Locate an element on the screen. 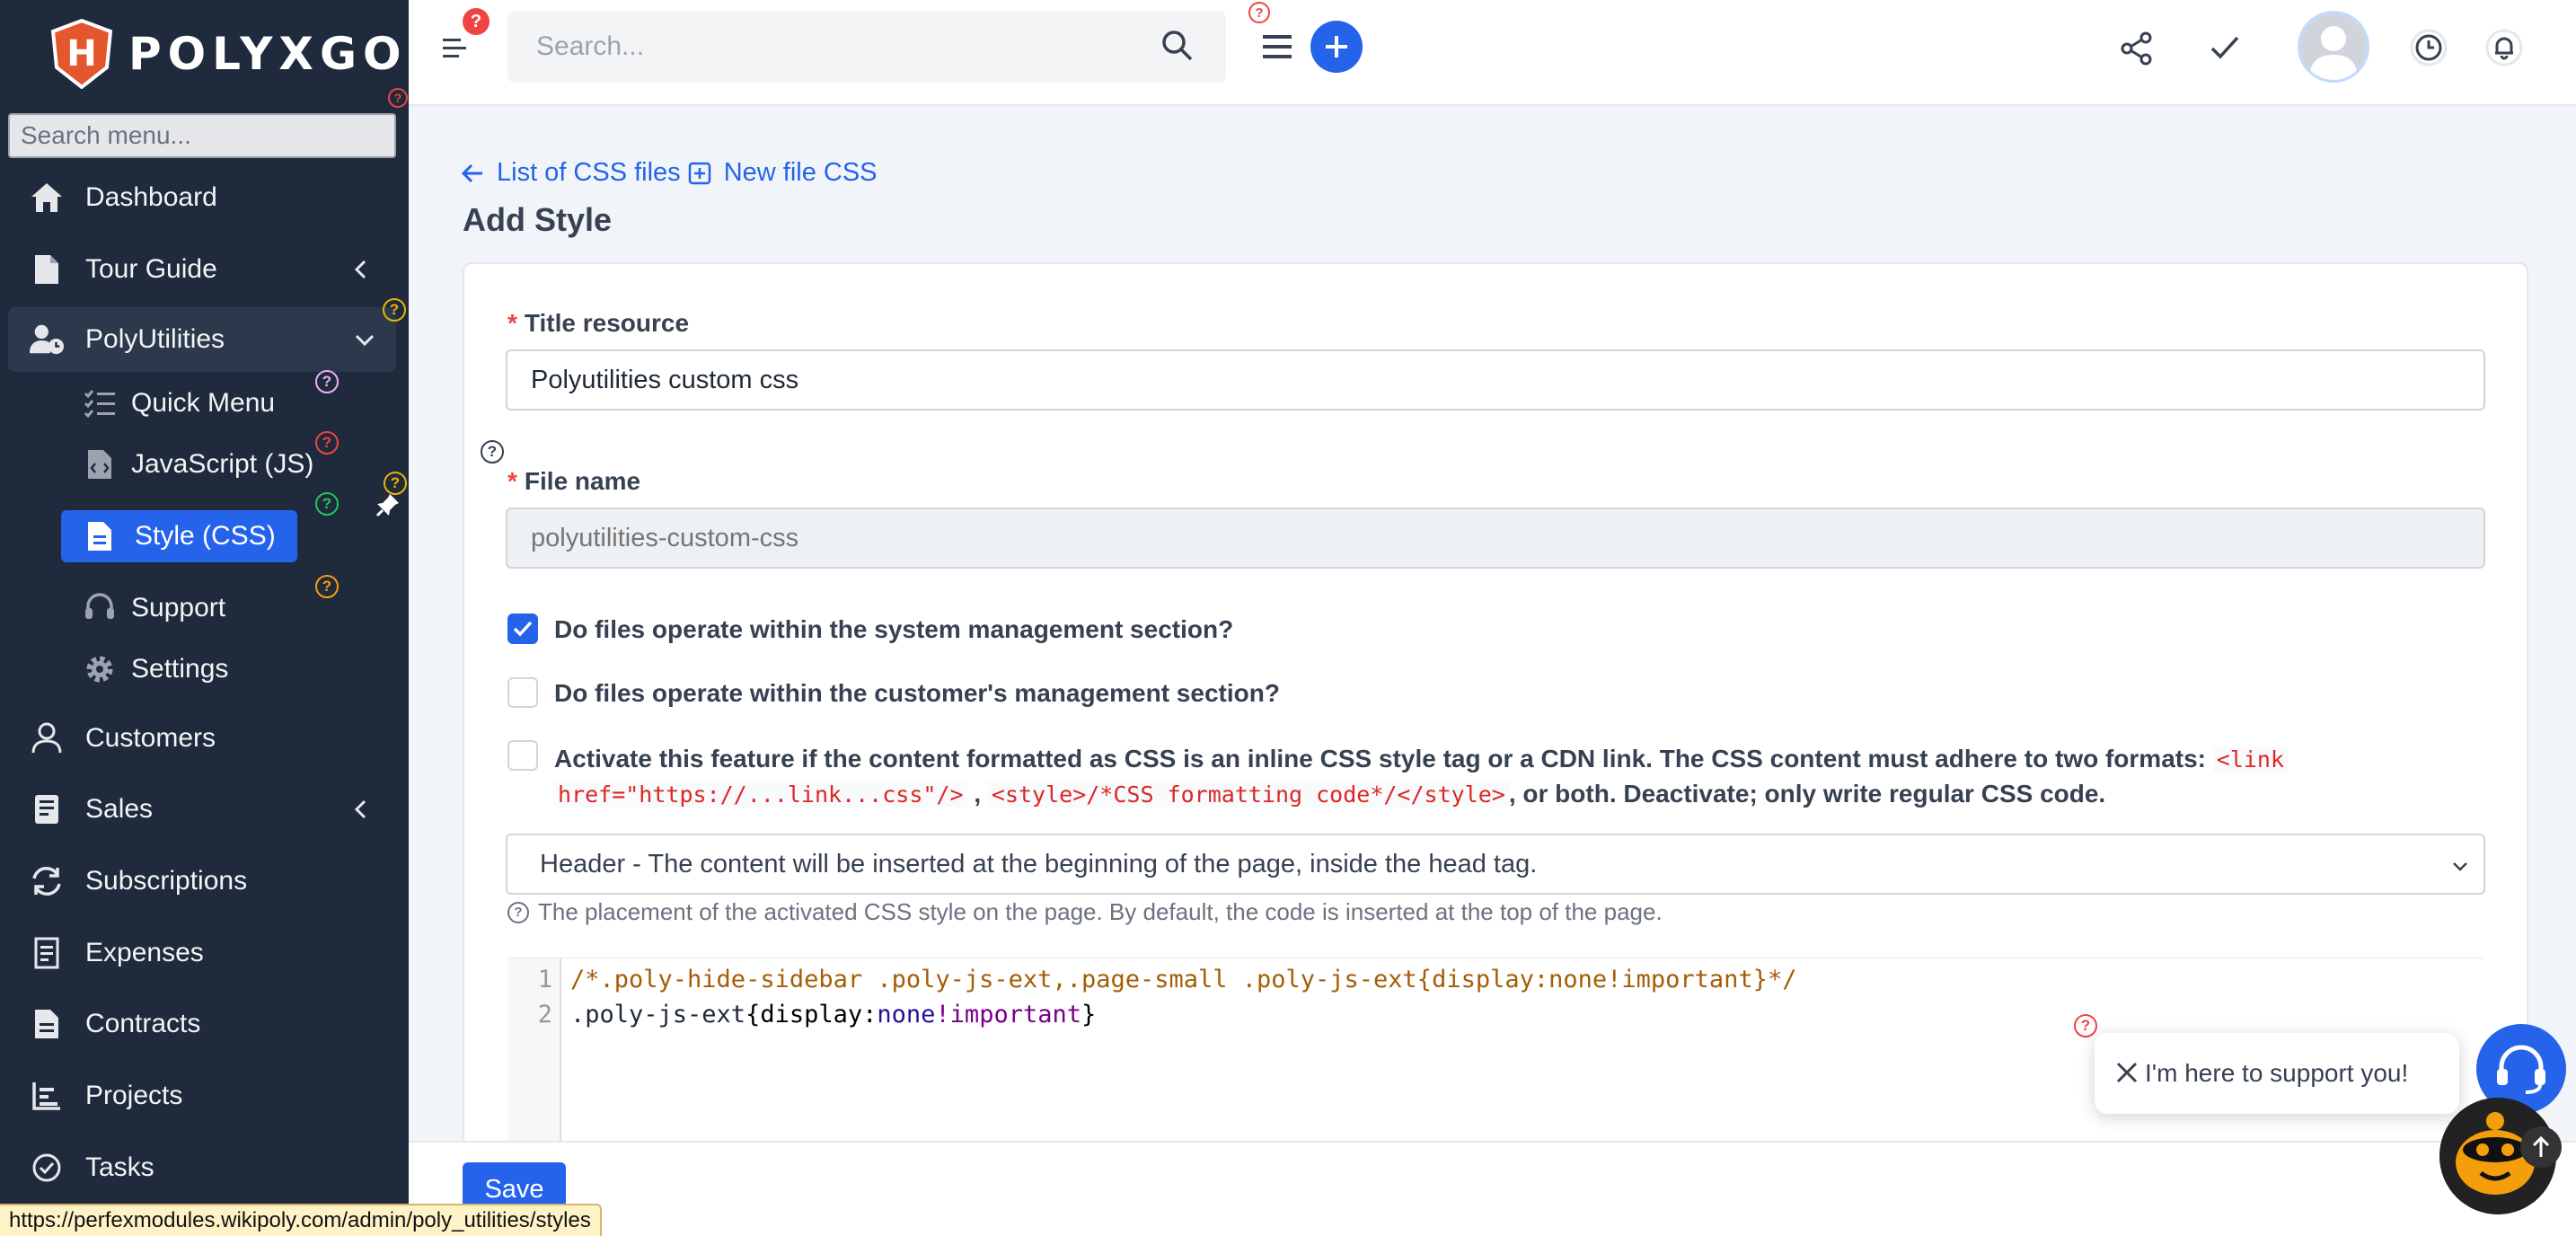 The image size is (2576, 1236). bell-icon is located at coordinates (2504, 48).